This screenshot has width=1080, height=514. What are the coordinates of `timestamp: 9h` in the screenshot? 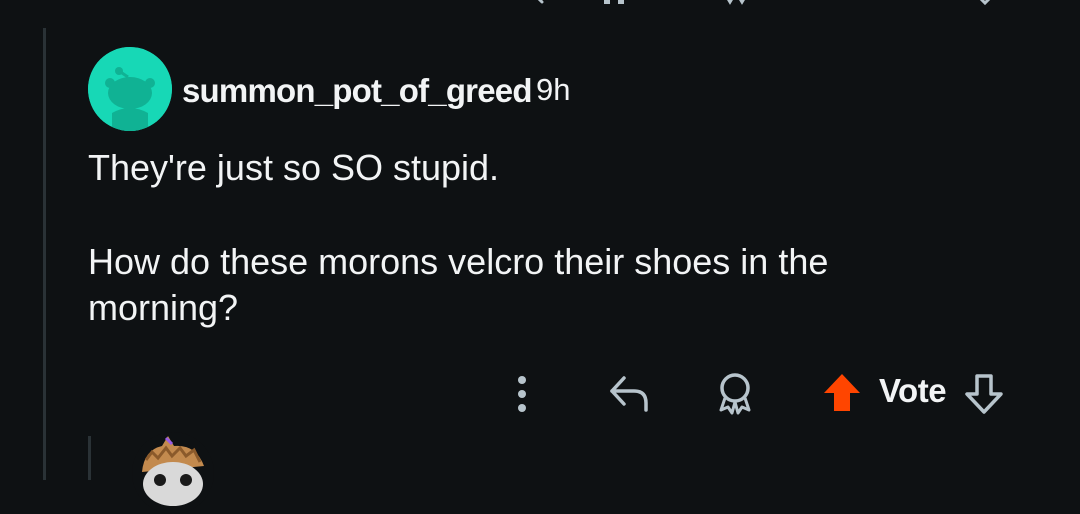 It's located at (553, 89).